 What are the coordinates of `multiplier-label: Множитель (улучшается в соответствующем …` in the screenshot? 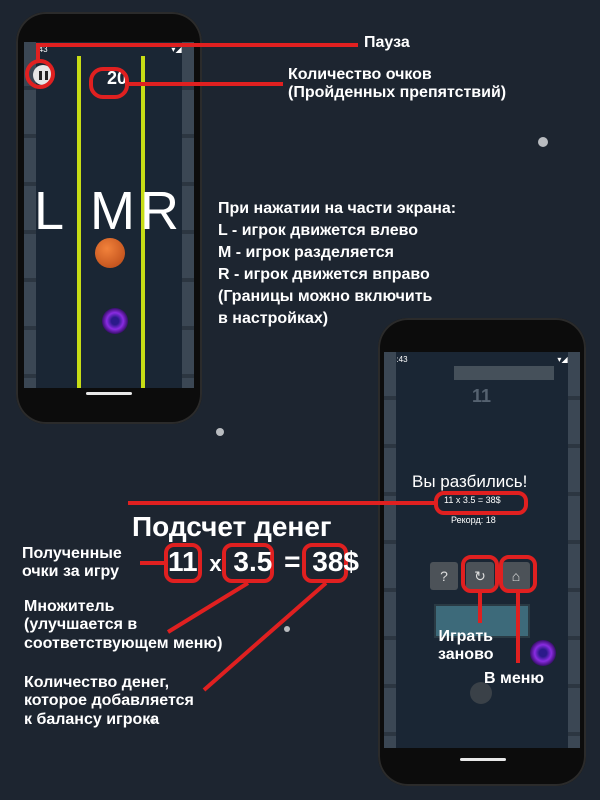 It's located at (123, 625).